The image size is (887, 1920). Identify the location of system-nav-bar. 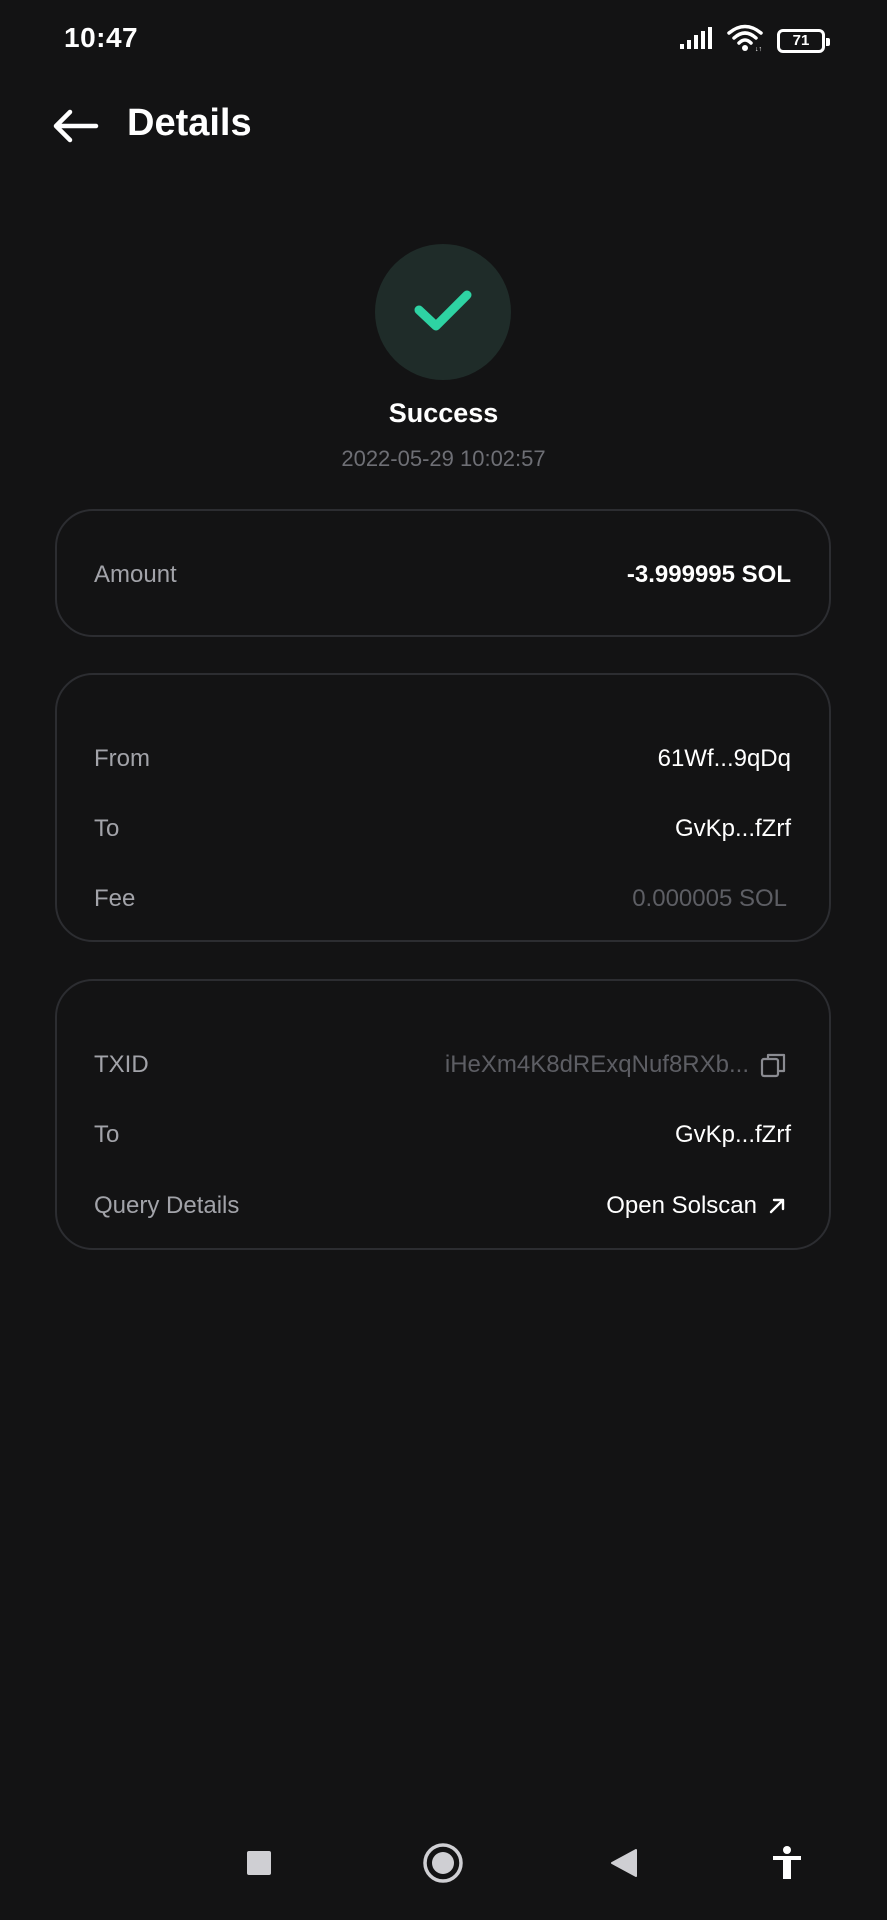
(443, 1865).